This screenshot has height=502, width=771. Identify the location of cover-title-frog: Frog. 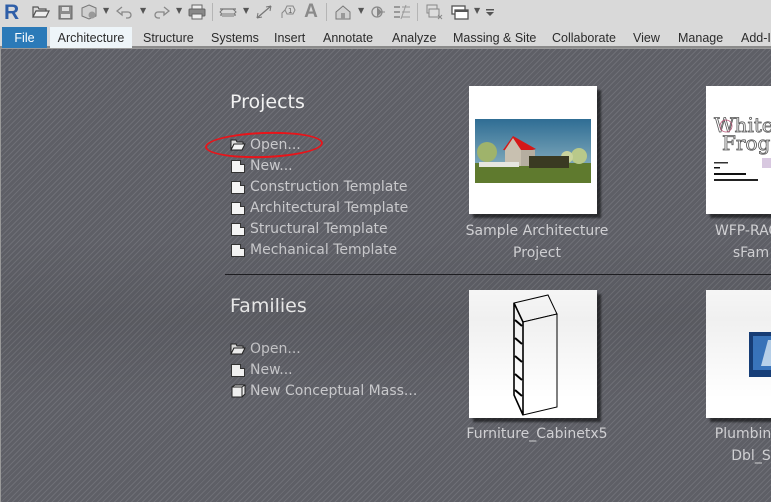
(746, 143).